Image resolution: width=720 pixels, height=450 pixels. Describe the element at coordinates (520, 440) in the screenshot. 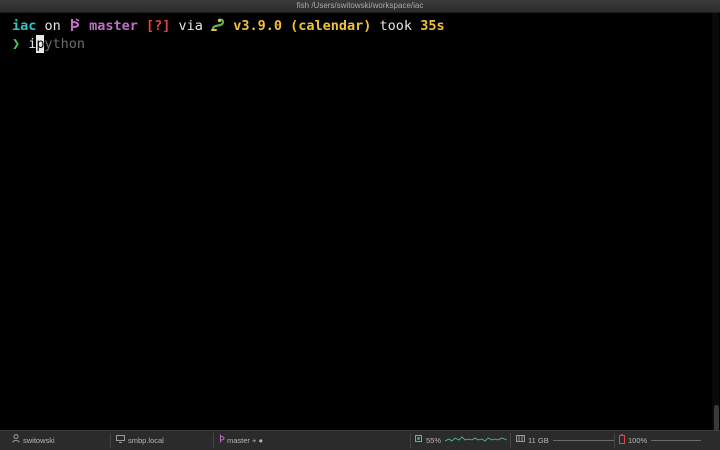

I see `memory-icon` at that location.